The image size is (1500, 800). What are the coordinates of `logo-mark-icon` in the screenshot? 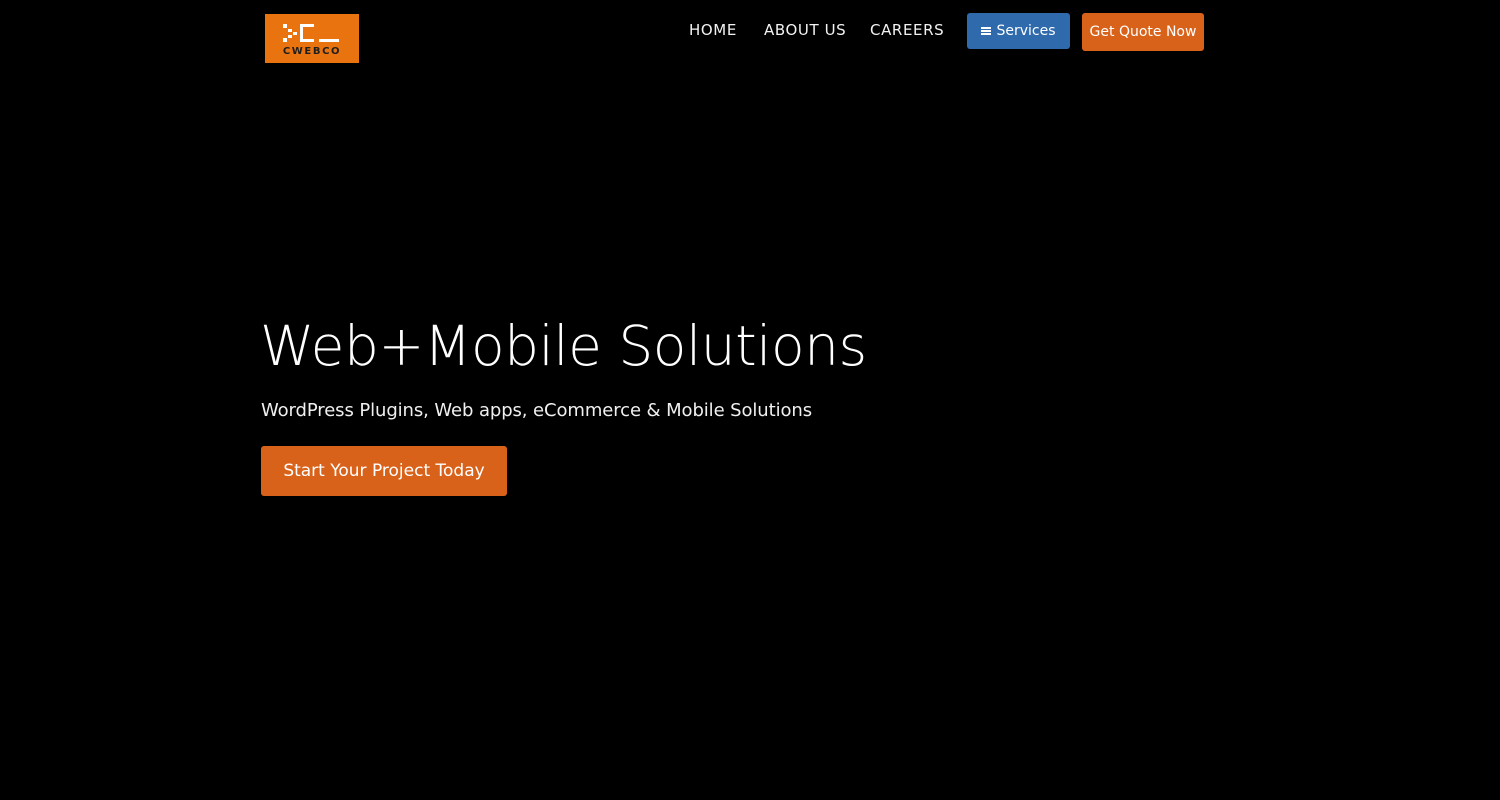 It's located at (311, 32).